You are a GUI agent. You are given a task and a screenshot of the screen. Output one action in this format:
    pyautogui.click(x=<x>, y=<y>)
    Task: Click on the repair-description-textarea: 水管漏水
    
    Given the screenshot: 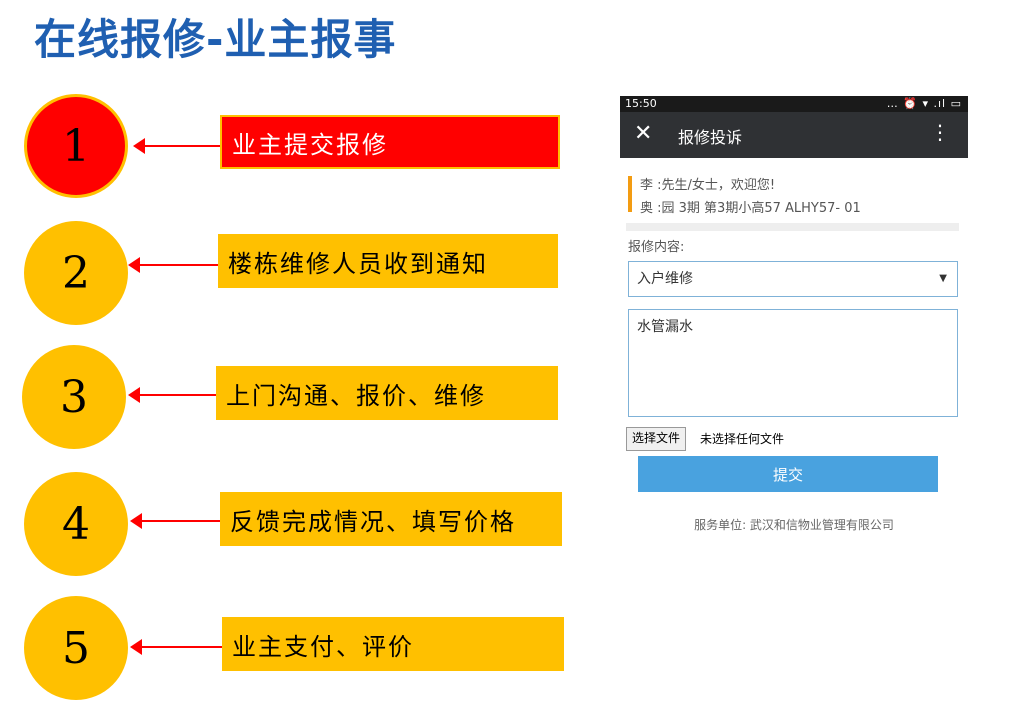 What is the action you would take?
    pyautogui.click(x=793, y=363)
    